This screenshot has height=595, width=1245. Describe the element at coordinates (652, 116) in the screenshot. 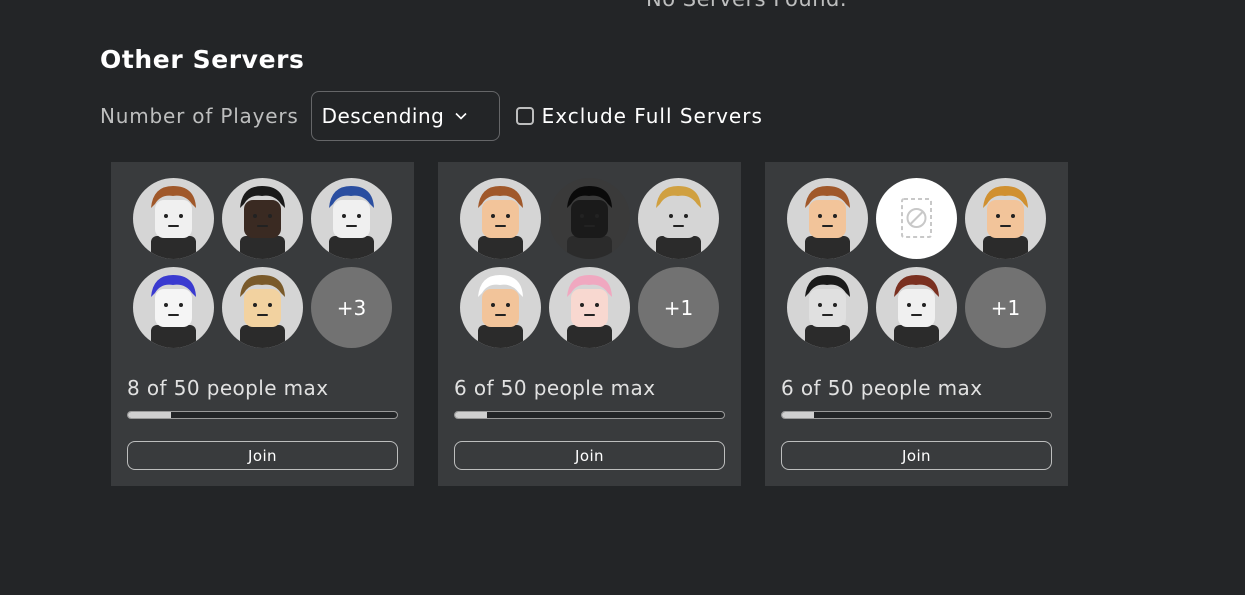

I see `exclude-full-servers-label: Exclude Full Servers` at that location.